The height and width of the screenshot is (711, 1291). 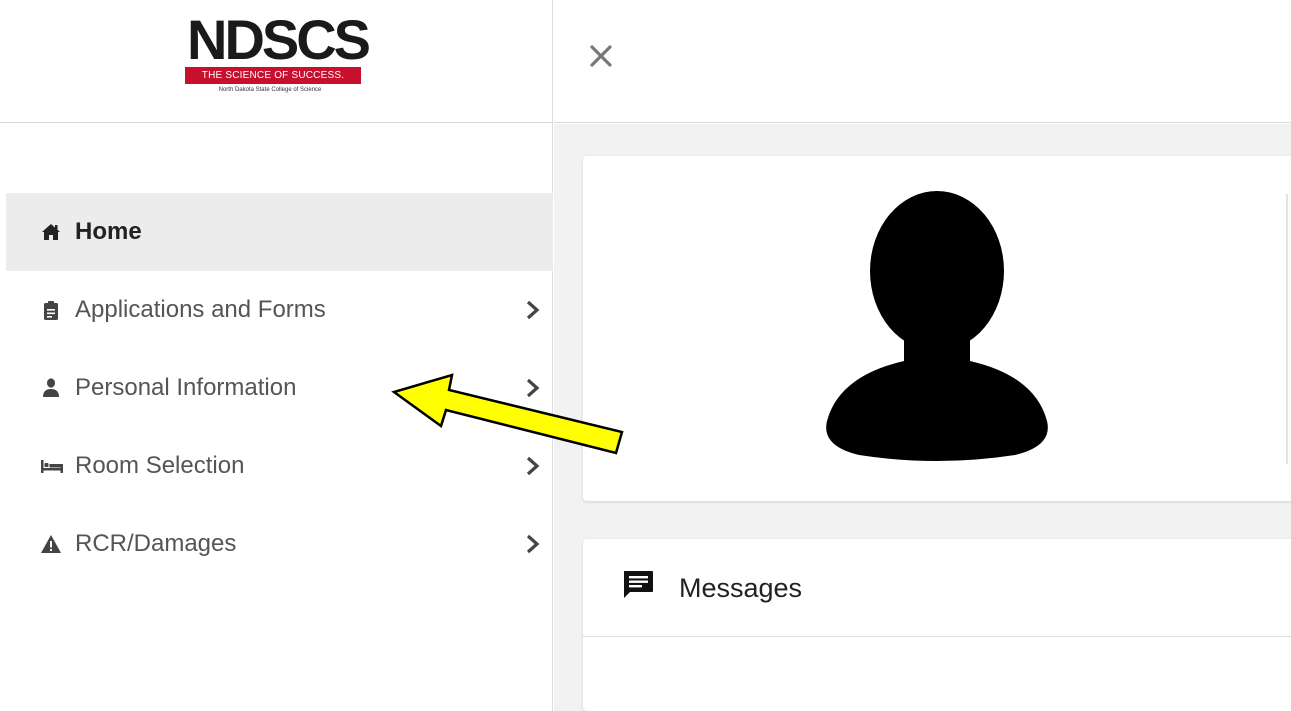 What do you see at coordinates (51, 466) in the screenshot?
I see `bed-icon` at bounding box center [51, 466].